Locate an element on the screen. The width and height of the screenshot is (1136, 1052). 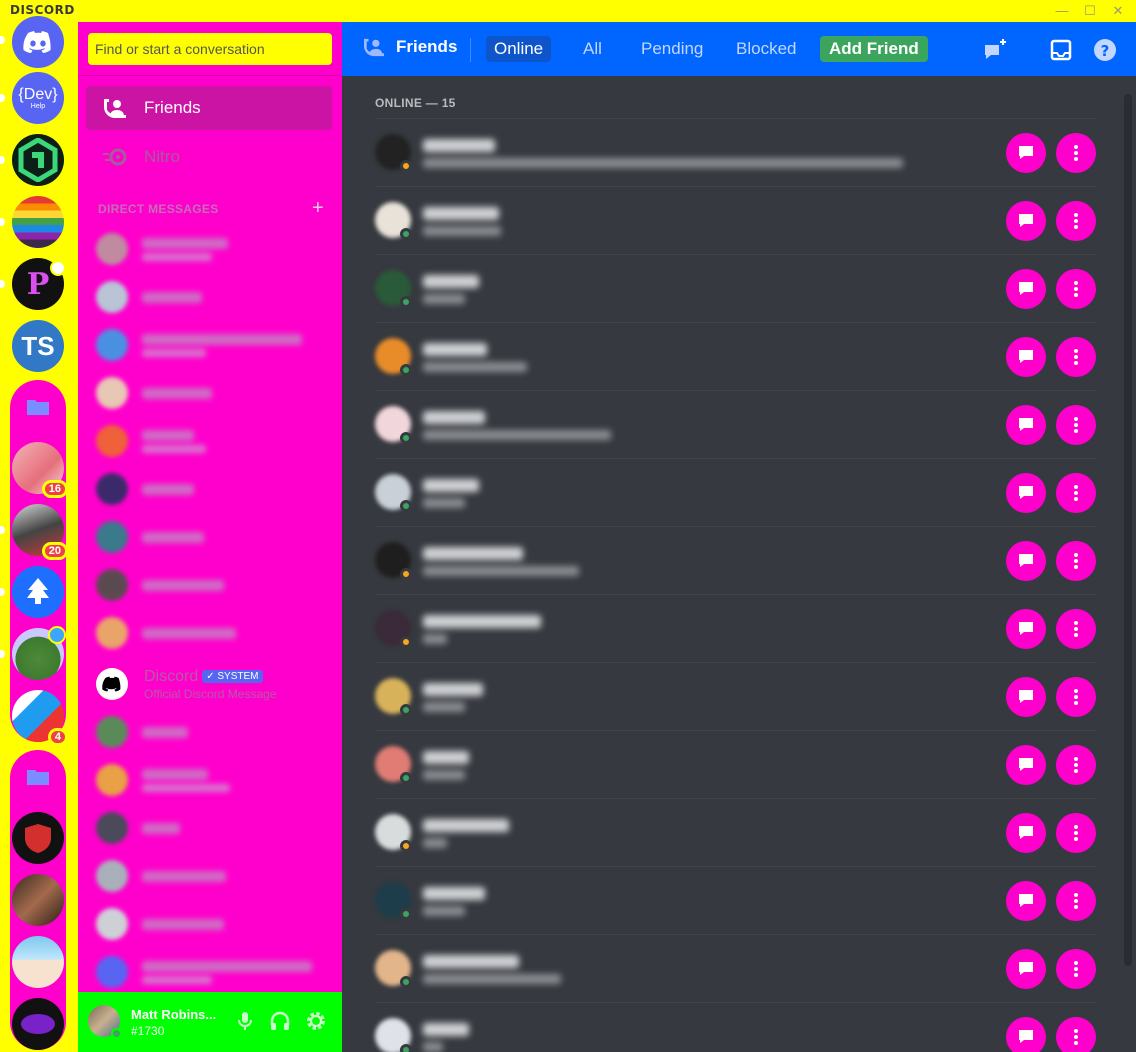
server-dev-help: {Dev} Help is located at coordinates (38, 98).